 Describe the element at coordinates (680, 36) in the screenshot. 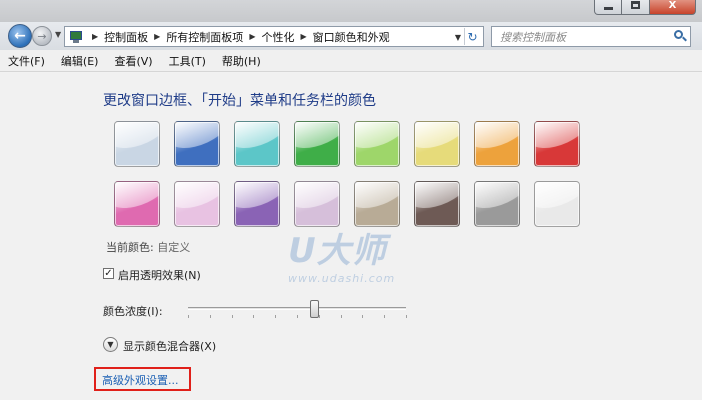

I see `search-icon` at that location.